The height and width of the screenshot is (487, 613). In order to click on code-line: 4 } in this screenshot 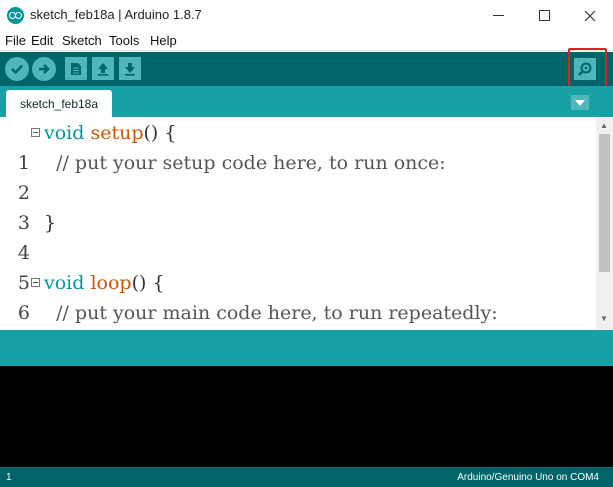, I will do `click(298, 236)`.